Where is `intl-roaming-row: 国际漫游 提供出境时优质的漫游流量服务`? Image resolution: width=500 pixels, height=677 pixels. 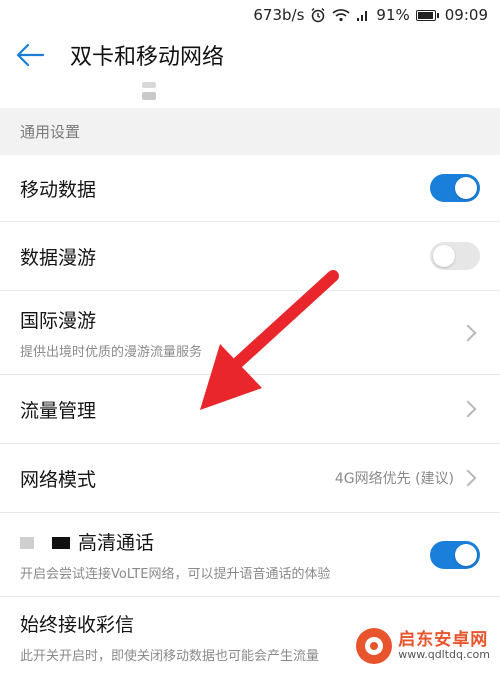
intl-roaming-row: 国际漫游 提供出境时优质的漫游流量服务 is located at coordinates (250, 333).